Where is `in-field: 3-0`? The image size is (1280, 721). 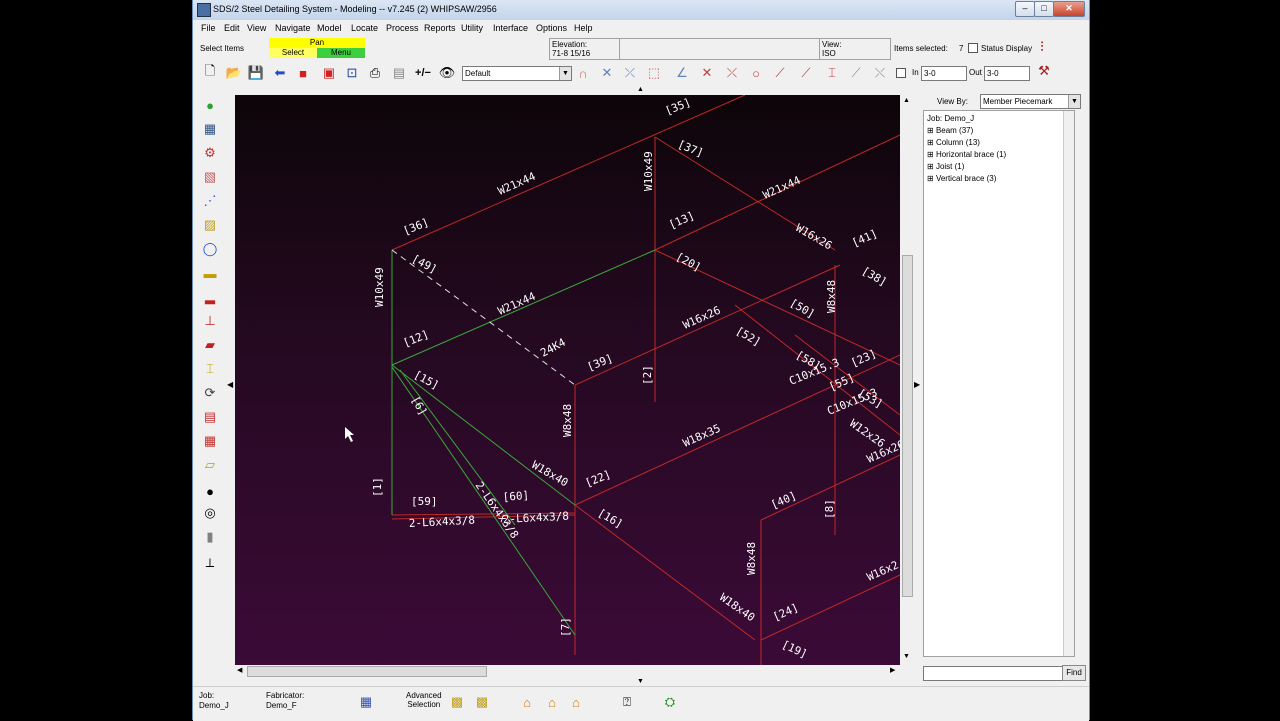 in-field: 3-0 is located at coordinates (944, 73).